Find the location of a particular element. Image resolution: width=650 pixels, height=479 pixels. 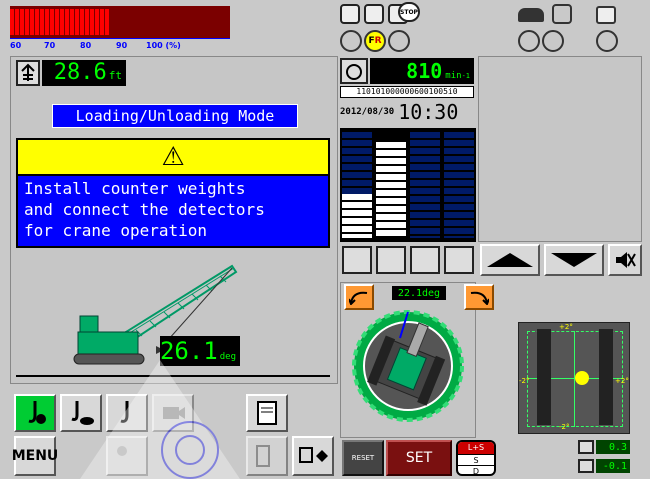

camera-panel is located at coordinates (560, 149).